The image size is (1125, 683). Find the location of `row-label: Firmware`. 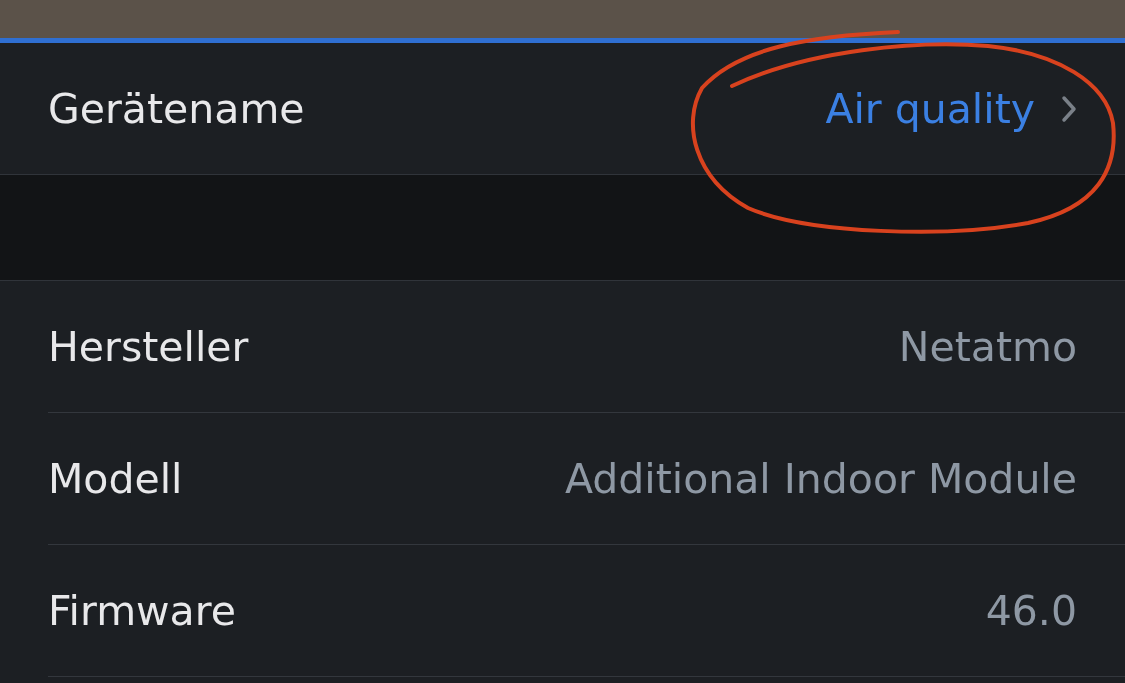

row-label: Firmware is located at coordinates (142, 610).